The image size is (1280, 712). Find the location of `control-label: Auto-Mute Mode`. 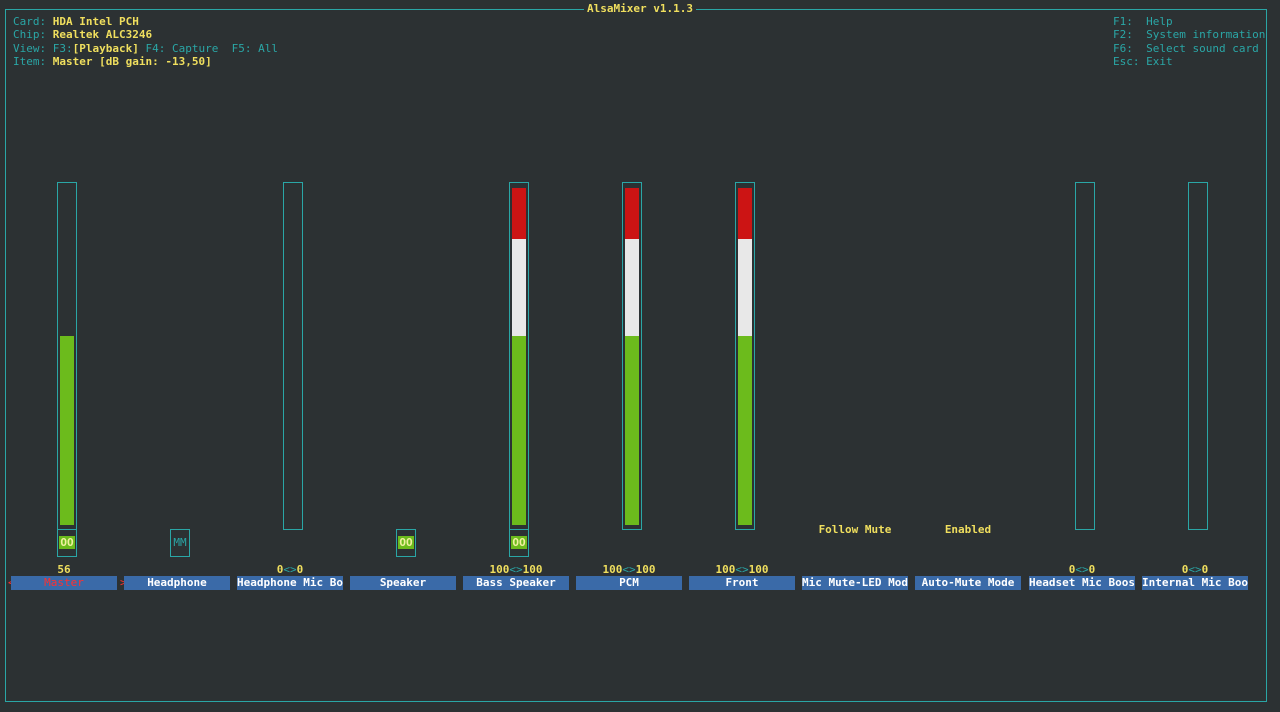

control-label: Auto-Mute Mode is located at coordinates (968, 583).